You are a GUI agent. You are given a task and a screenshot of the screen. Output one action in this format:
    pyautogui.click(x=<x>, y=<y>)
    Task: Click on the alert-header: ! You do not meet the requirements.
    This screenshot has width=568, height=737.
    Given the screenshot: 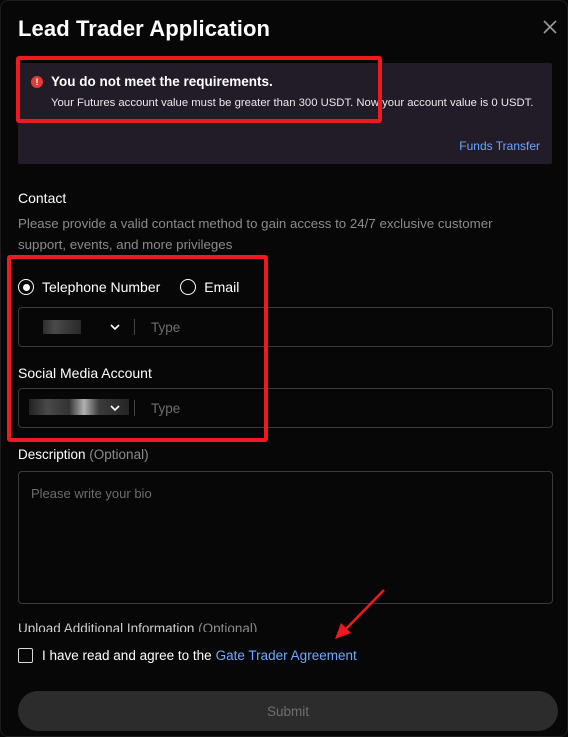 What is the action you would take?
    pyautogui.click(x=152, y=81)
    